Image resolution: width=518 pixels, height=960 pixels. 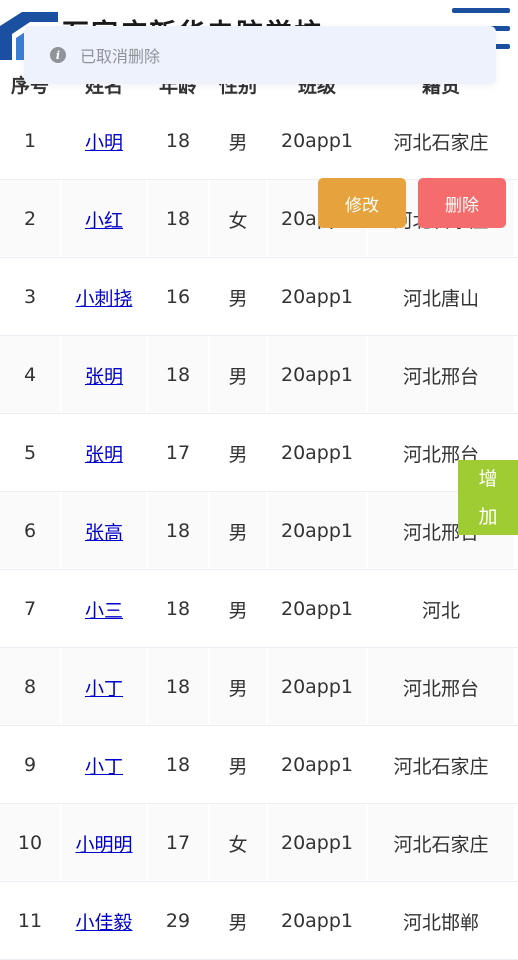 What do you see at coordinates (440, 922) in the screenshot?
I see `cell-hometown: 河北邯郸` at bounding box center [440, 922].